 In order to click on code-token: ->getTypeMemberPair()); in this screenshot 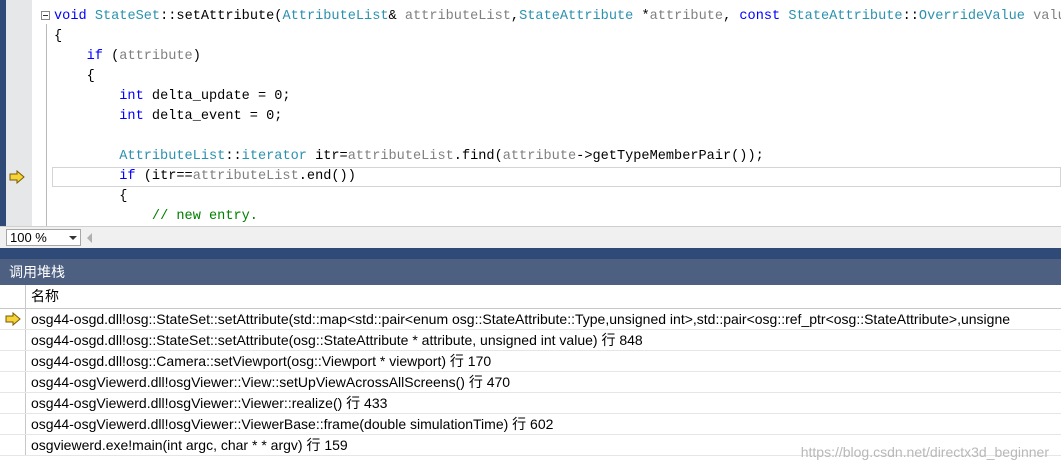, I will do `click(670, 156)`.